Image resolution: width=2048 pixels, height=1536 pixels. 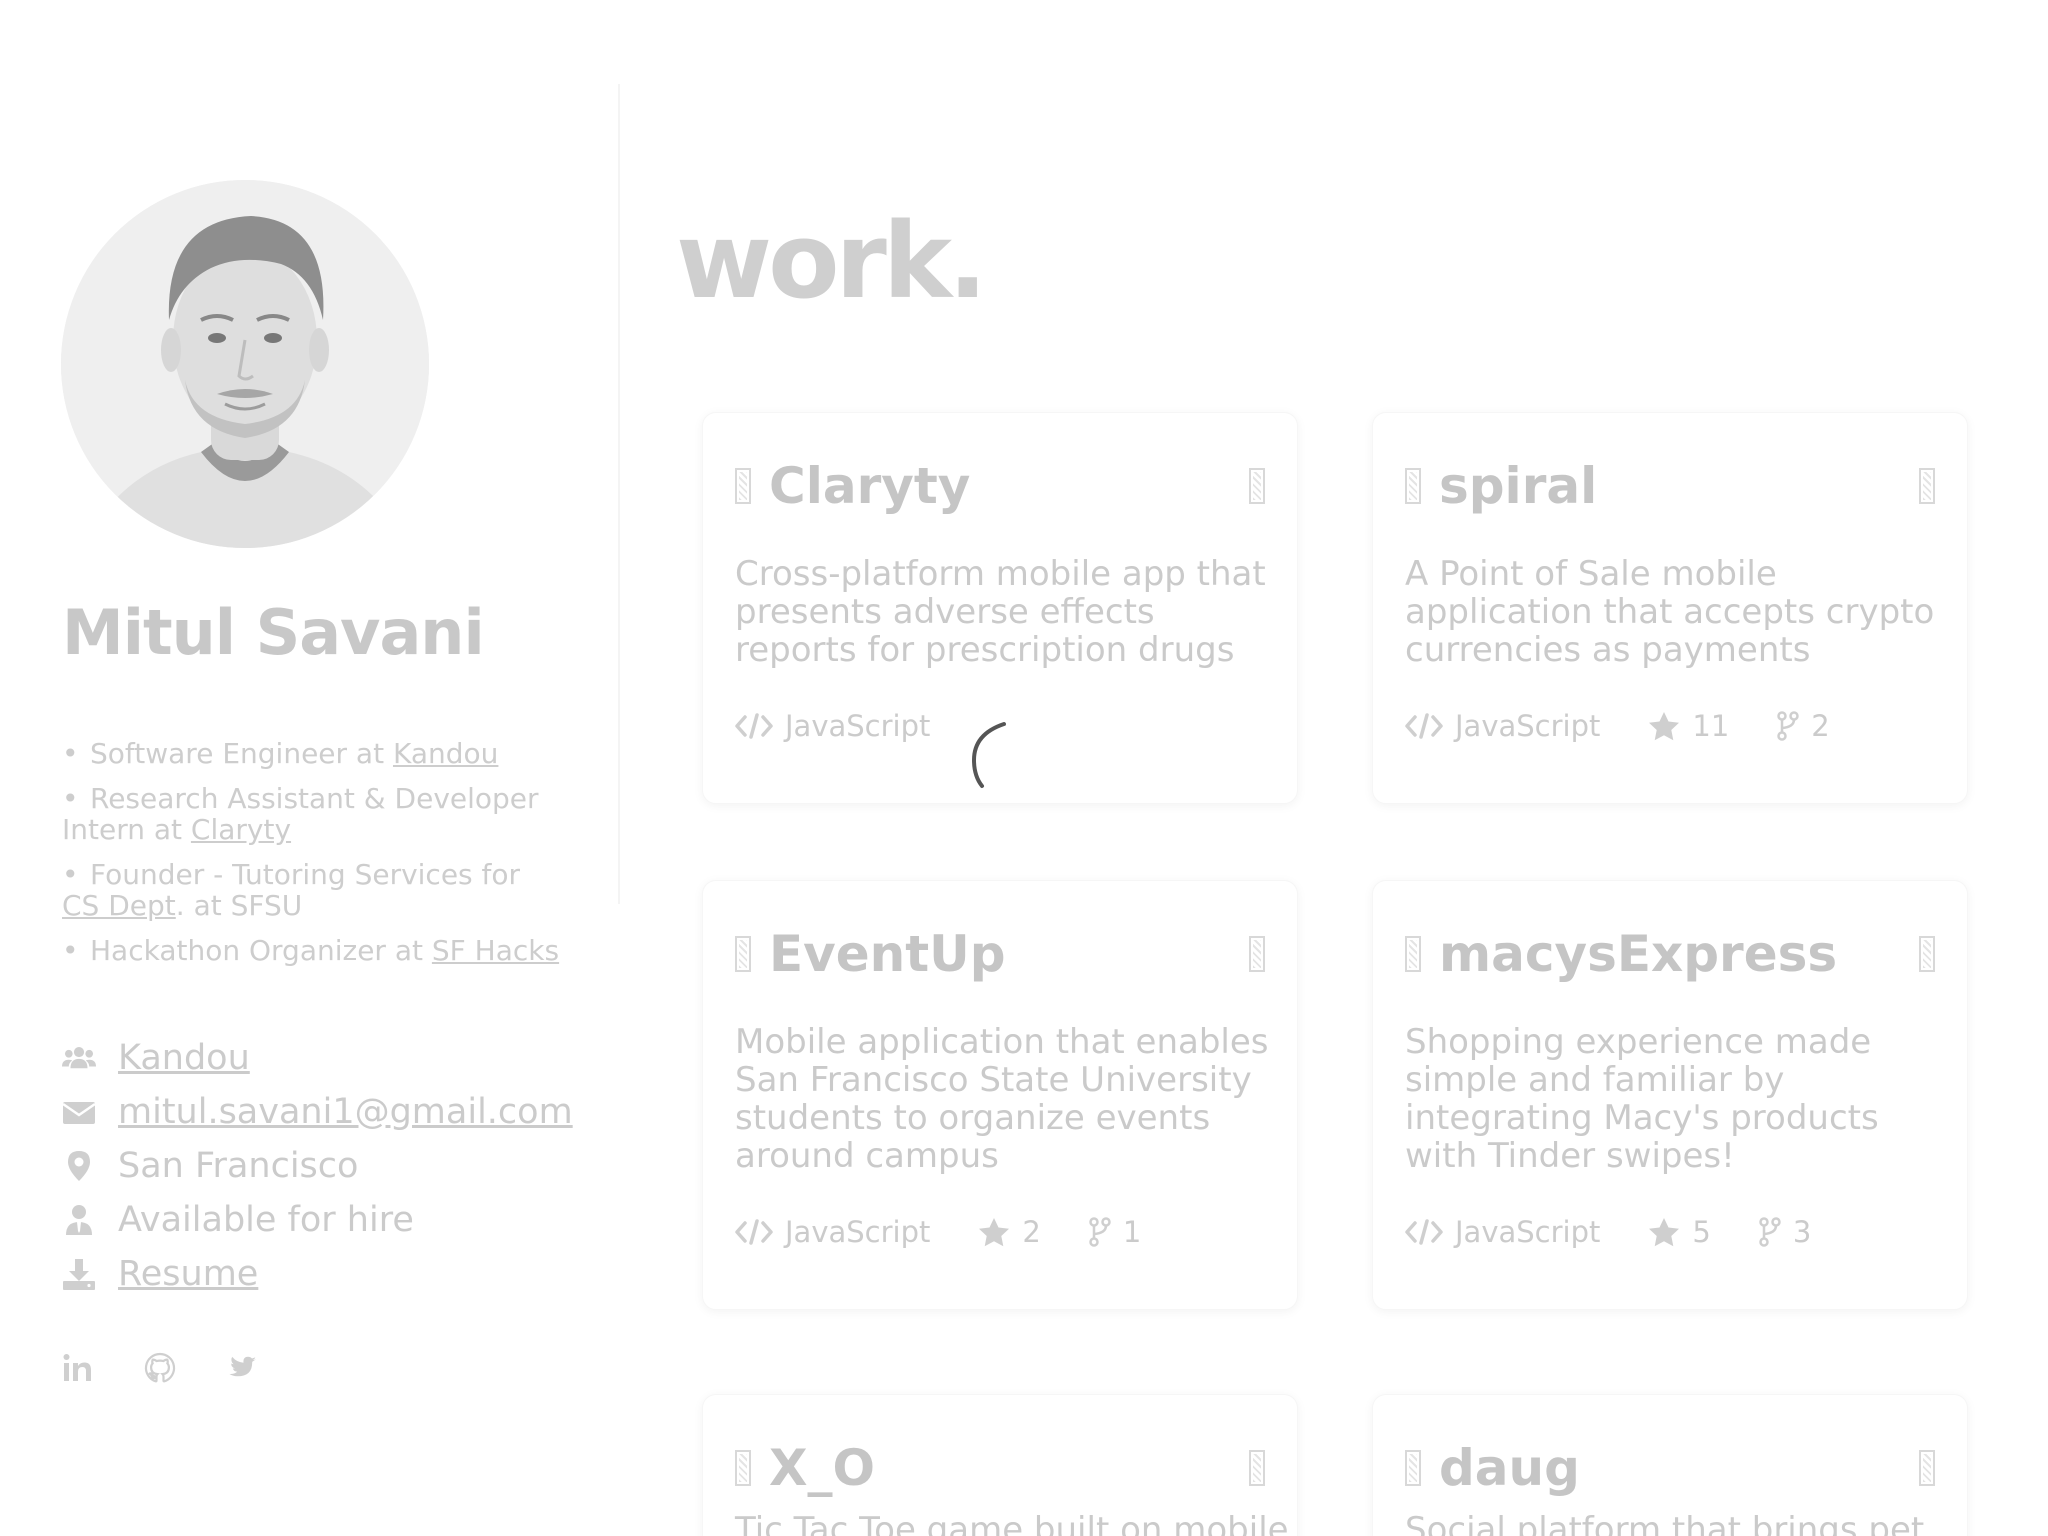 What do you see at coordinates (332, 1274) in the screenshot?
I see `contact-resume: Resume` at bounding box center [332, 1274].